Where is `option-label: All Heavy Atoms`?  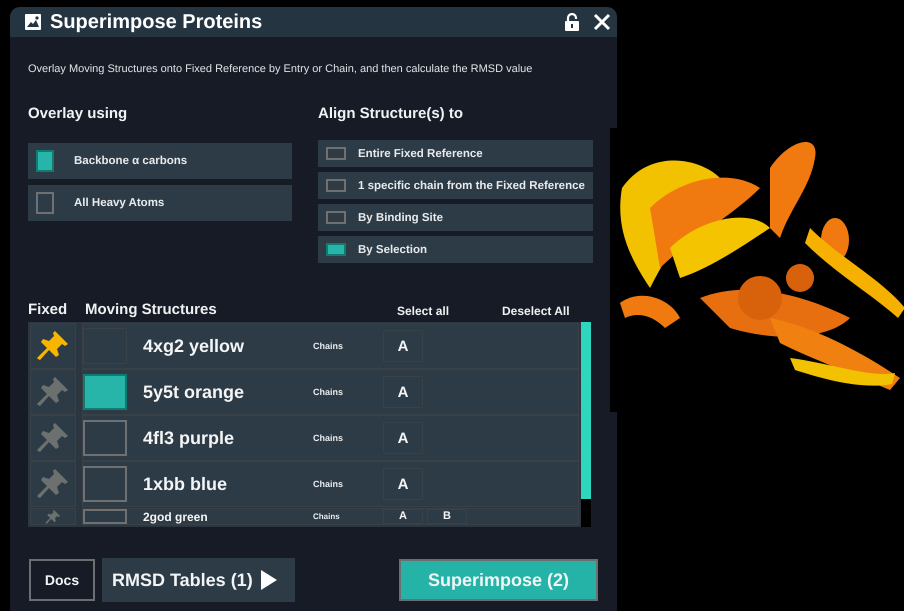
option-label: All Heavy Atoms is located at coordinates (119, 203).